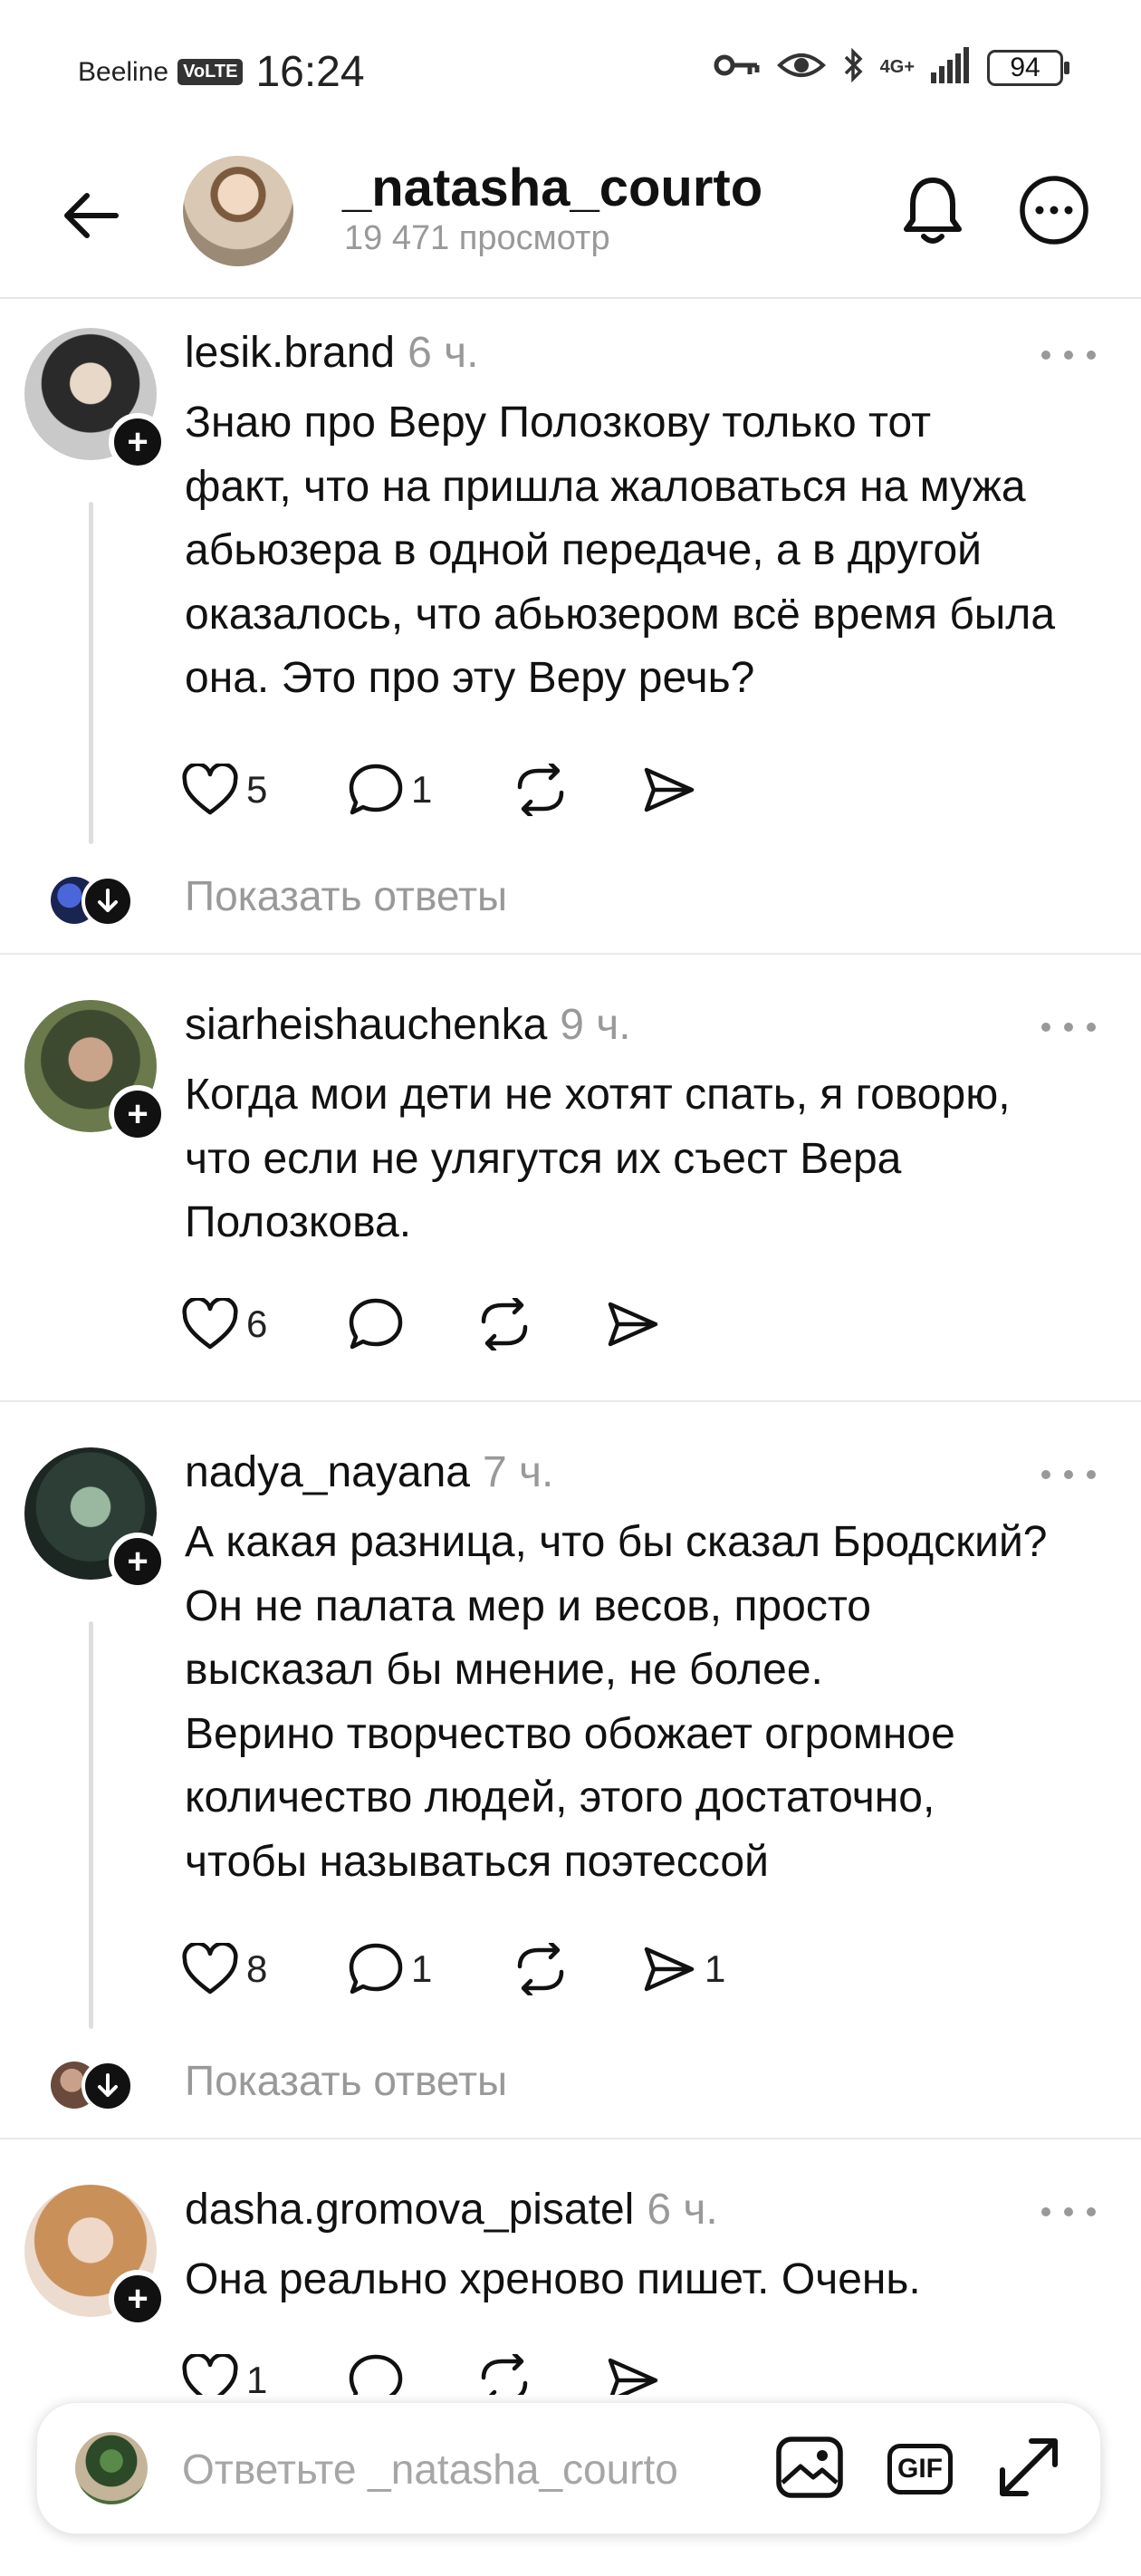 The image size is (1141, 2576). I want to click on like-button: 8, so click(265, 1969).